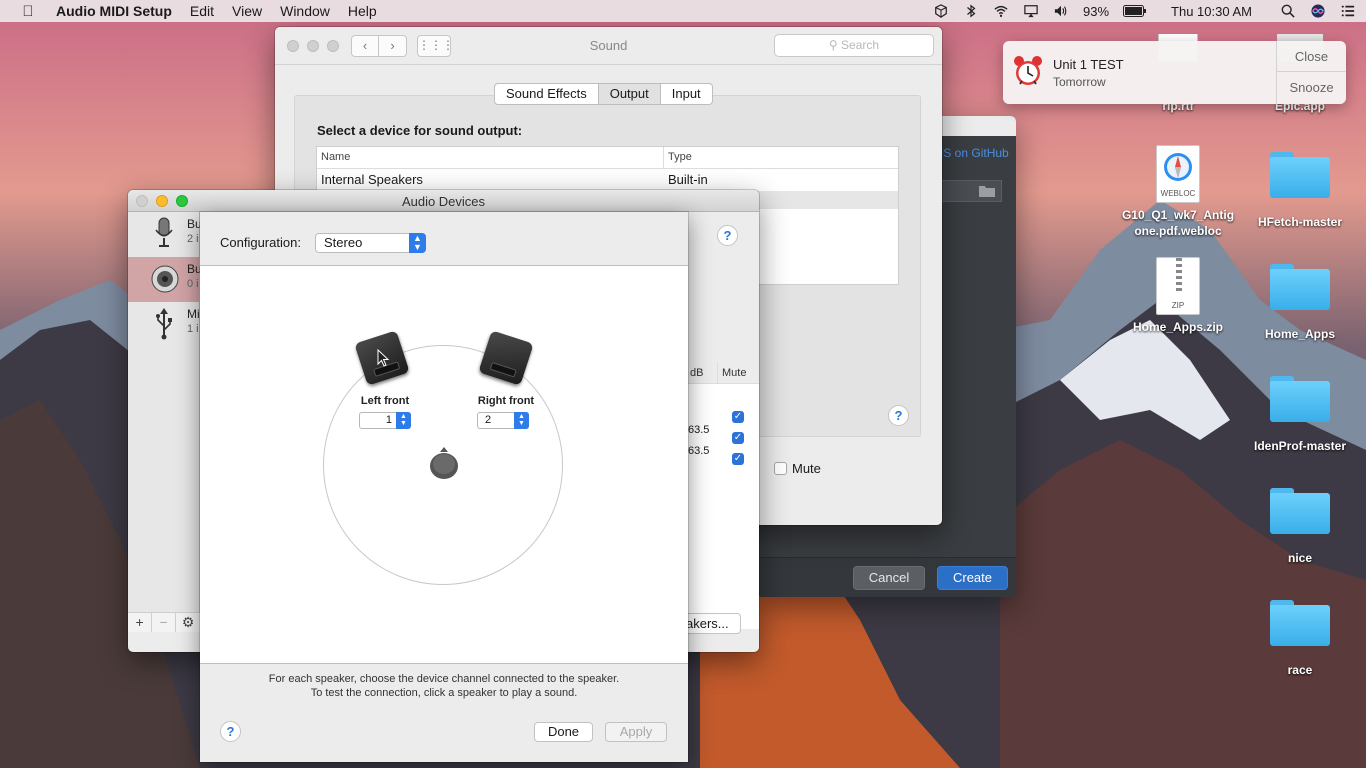  I want to click on notification-close-button: Close, so click(1311, 56).